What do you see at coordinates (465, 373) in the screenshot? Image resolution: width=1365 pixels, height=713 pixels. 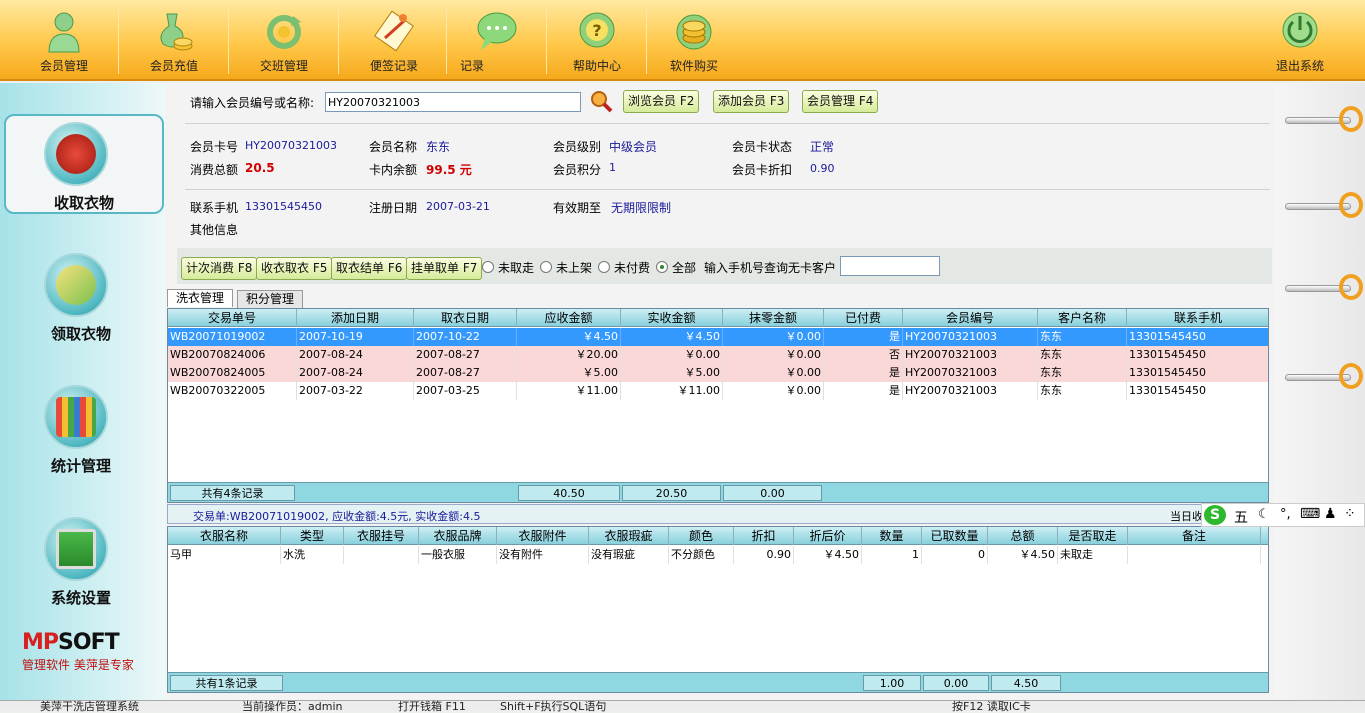 I see `order-cell: 2007-08-27` at bounding box center [465, 373].